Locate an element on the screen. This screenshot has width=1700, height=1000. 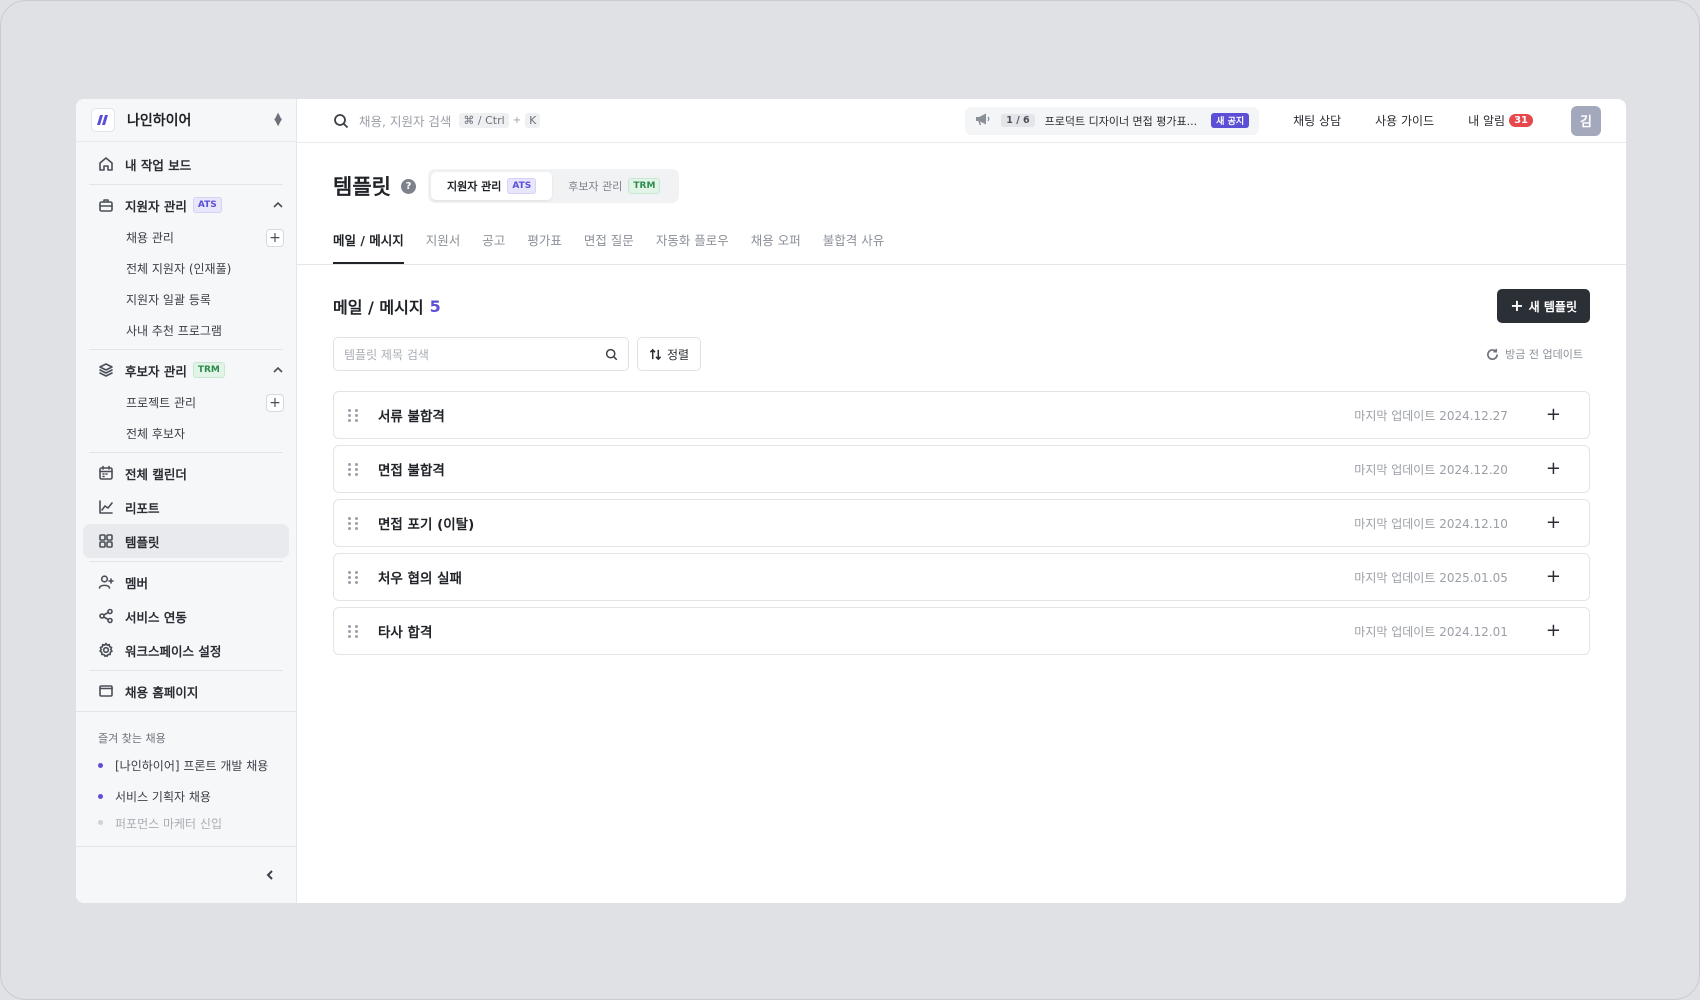
list-item: 면접 포기 (이탈) 마지막 업데이트 2024.12.10 + is located at coordinates (961, 523).